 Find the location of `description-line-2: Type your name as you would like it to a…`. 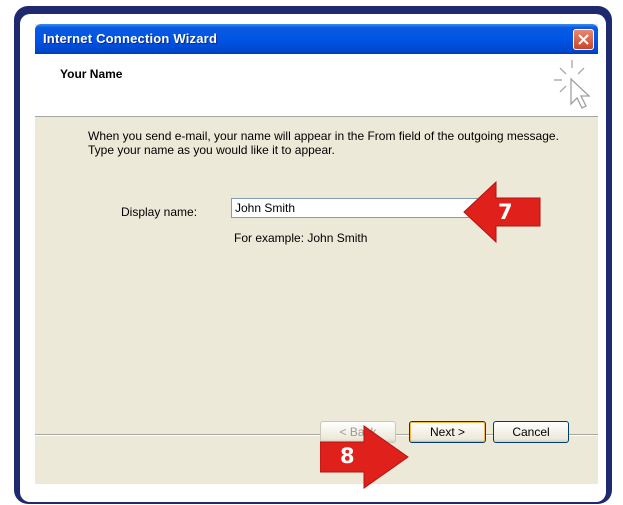

description-line-2: Type your name as you would like it to a… is located at coordinates (211, 150).